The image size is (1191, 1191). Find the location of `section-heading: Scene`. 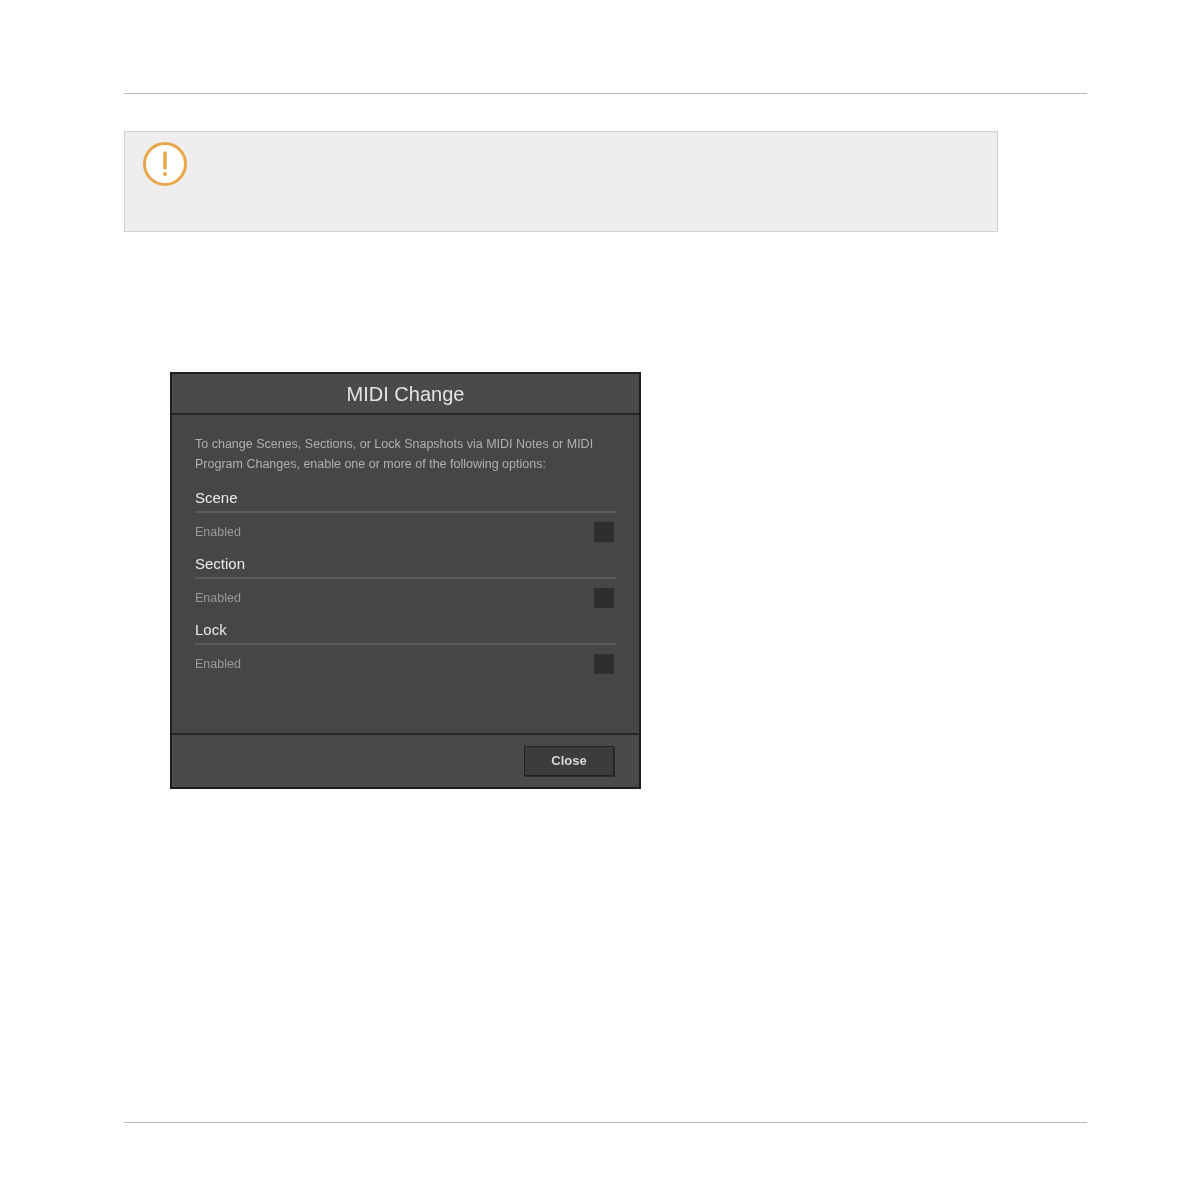

section-heading: Scene is located at coordinates (216, 497).